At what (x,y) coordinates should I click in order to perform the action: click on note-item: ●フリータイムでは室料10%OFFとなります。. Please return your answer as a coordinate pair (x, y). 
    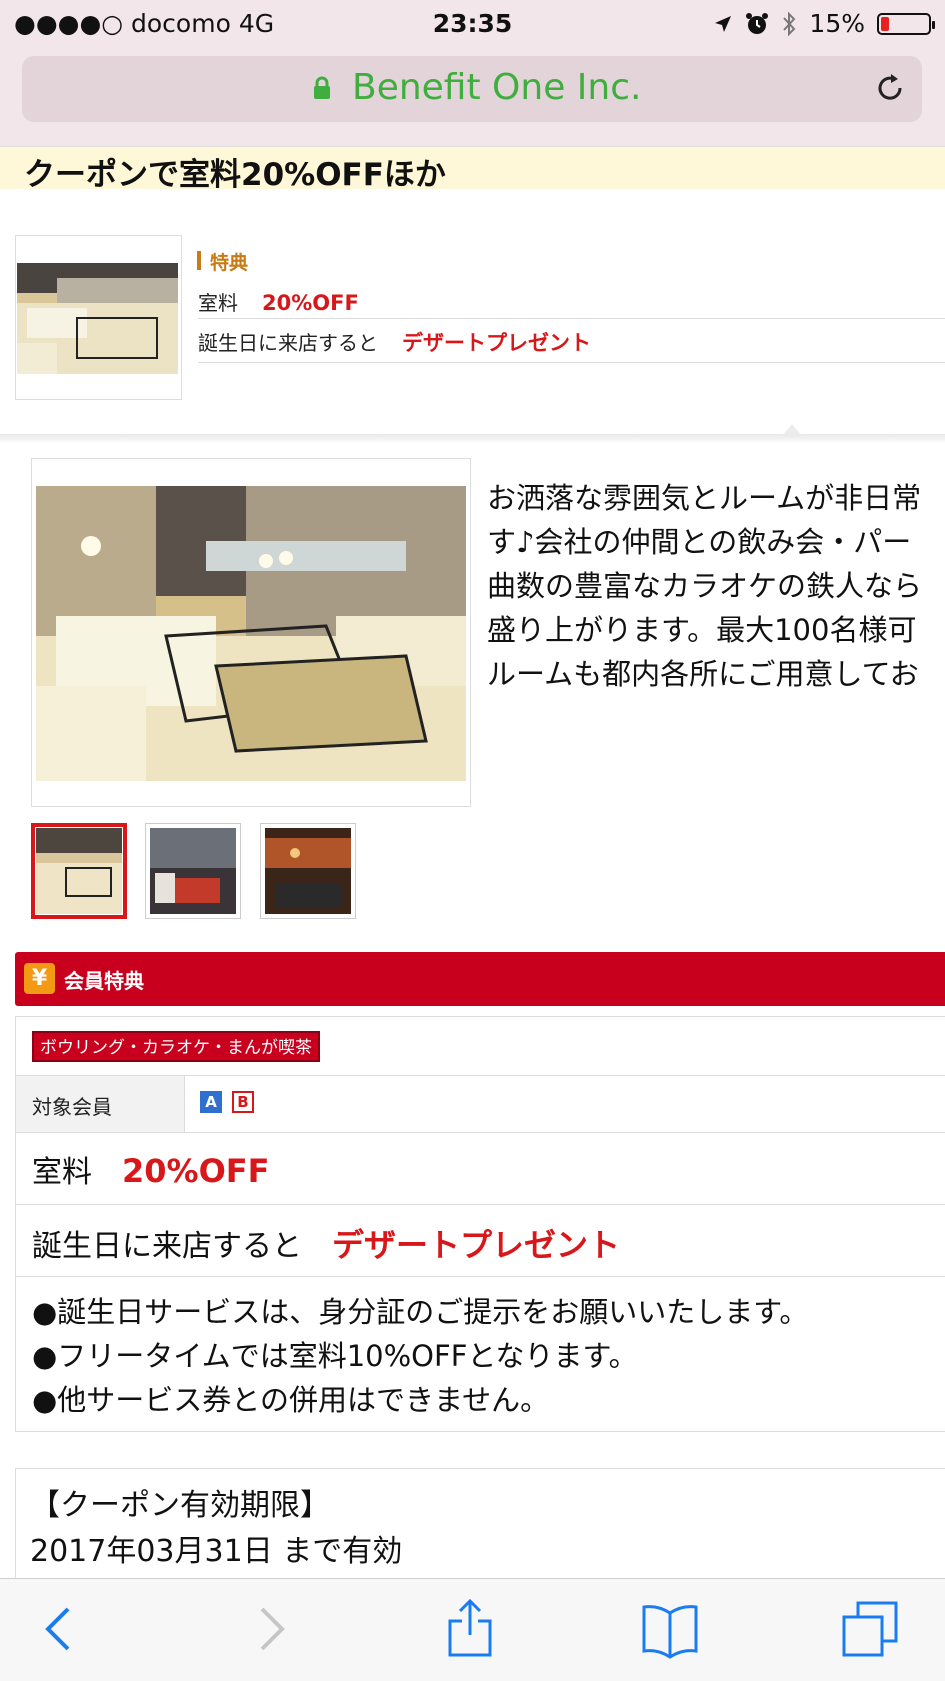
    Looking at the image, I should click on (335, 1356).